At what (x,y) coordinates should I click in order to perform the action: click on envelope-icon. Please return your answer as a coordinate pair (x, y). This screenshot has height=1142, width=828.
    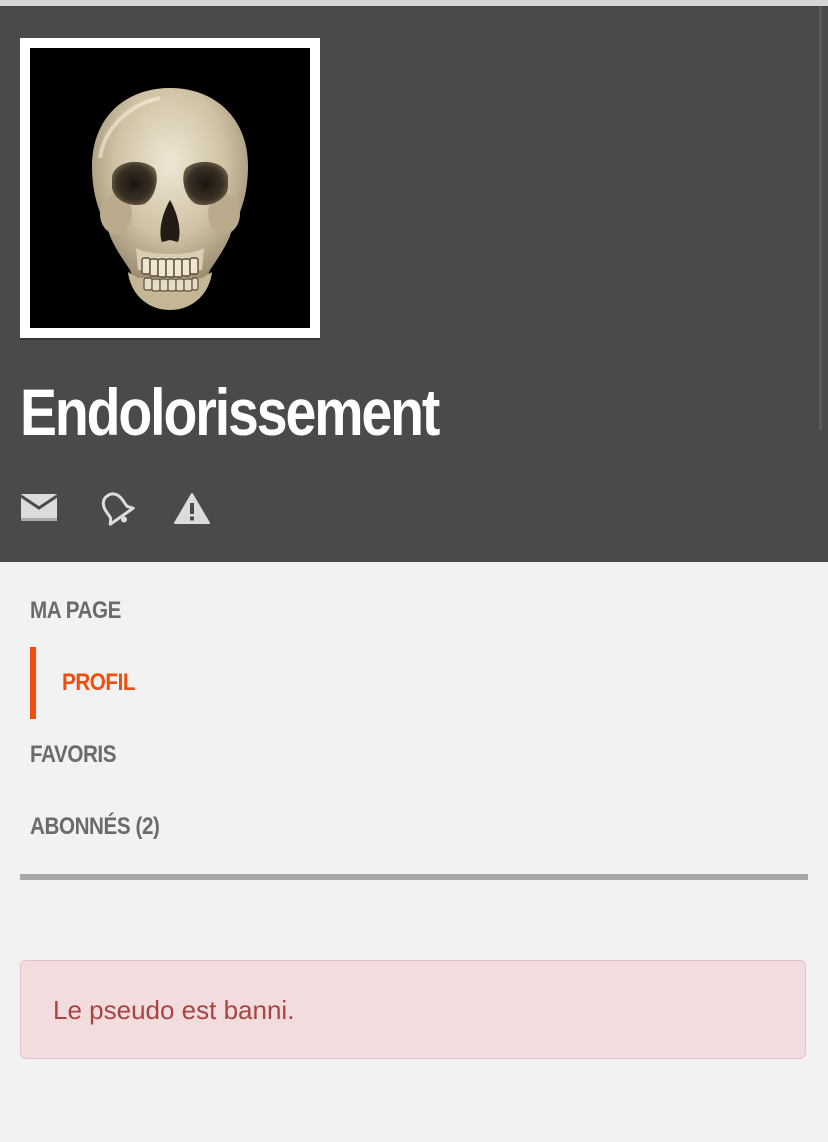
    Looking at the image, I should click on (39, 507).